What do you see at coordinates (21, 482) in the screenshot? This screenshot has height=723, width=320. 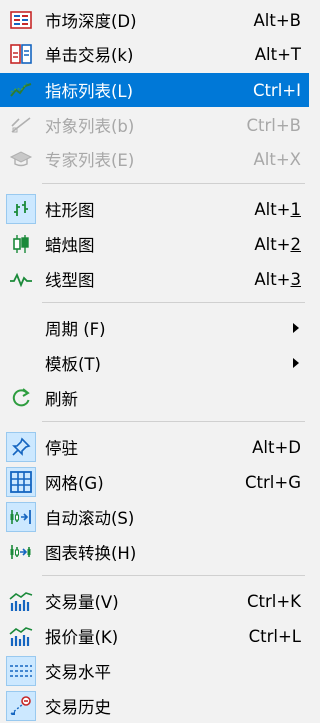 I see `grid-icon` at bounding box center [21, 482].